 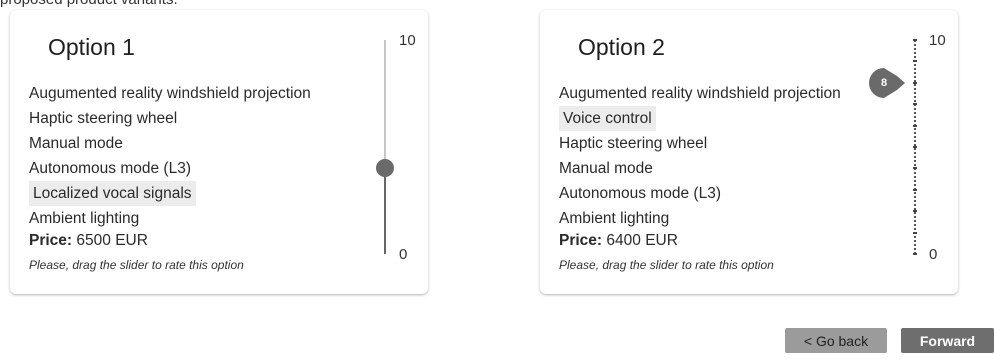 What do you see at coordinates (621, 47) in the screenshot?
I see `option-title: Option 2` at bounding box center [621, 47].